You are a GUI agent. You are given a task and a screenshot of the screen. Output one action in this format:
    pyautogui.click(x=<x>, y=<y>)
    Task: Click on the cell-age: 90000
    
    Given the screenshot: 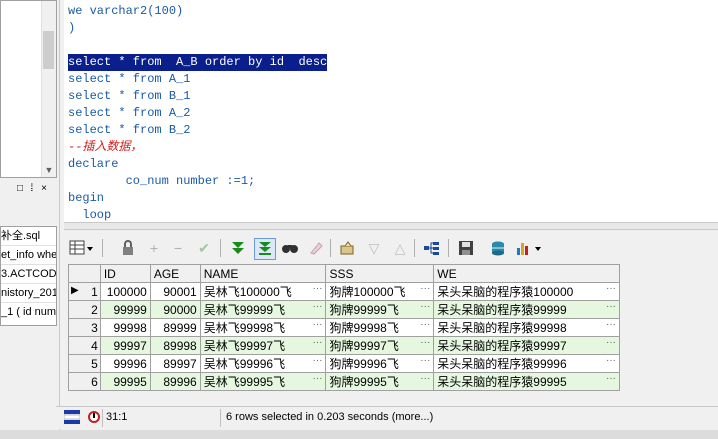 What is the action you would take?
    pyautogui.click(x=175, y=309)
    